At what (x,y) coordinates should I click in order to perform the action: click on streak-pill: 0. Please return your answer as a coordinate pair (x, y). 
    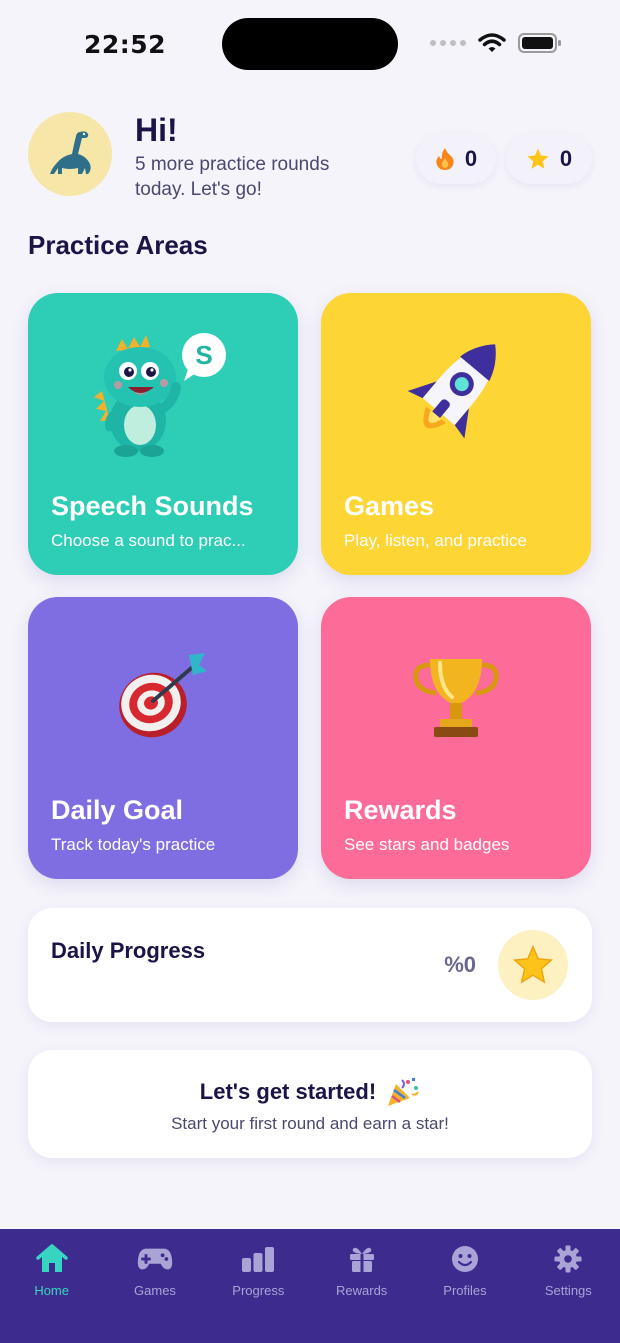
    Looking at the image, I should click on (456, 159).